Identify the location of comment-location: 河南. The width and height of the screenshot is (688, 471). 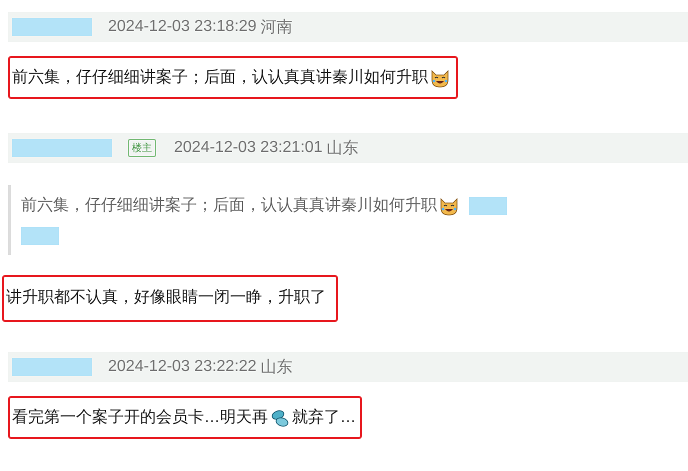
(276, 28).